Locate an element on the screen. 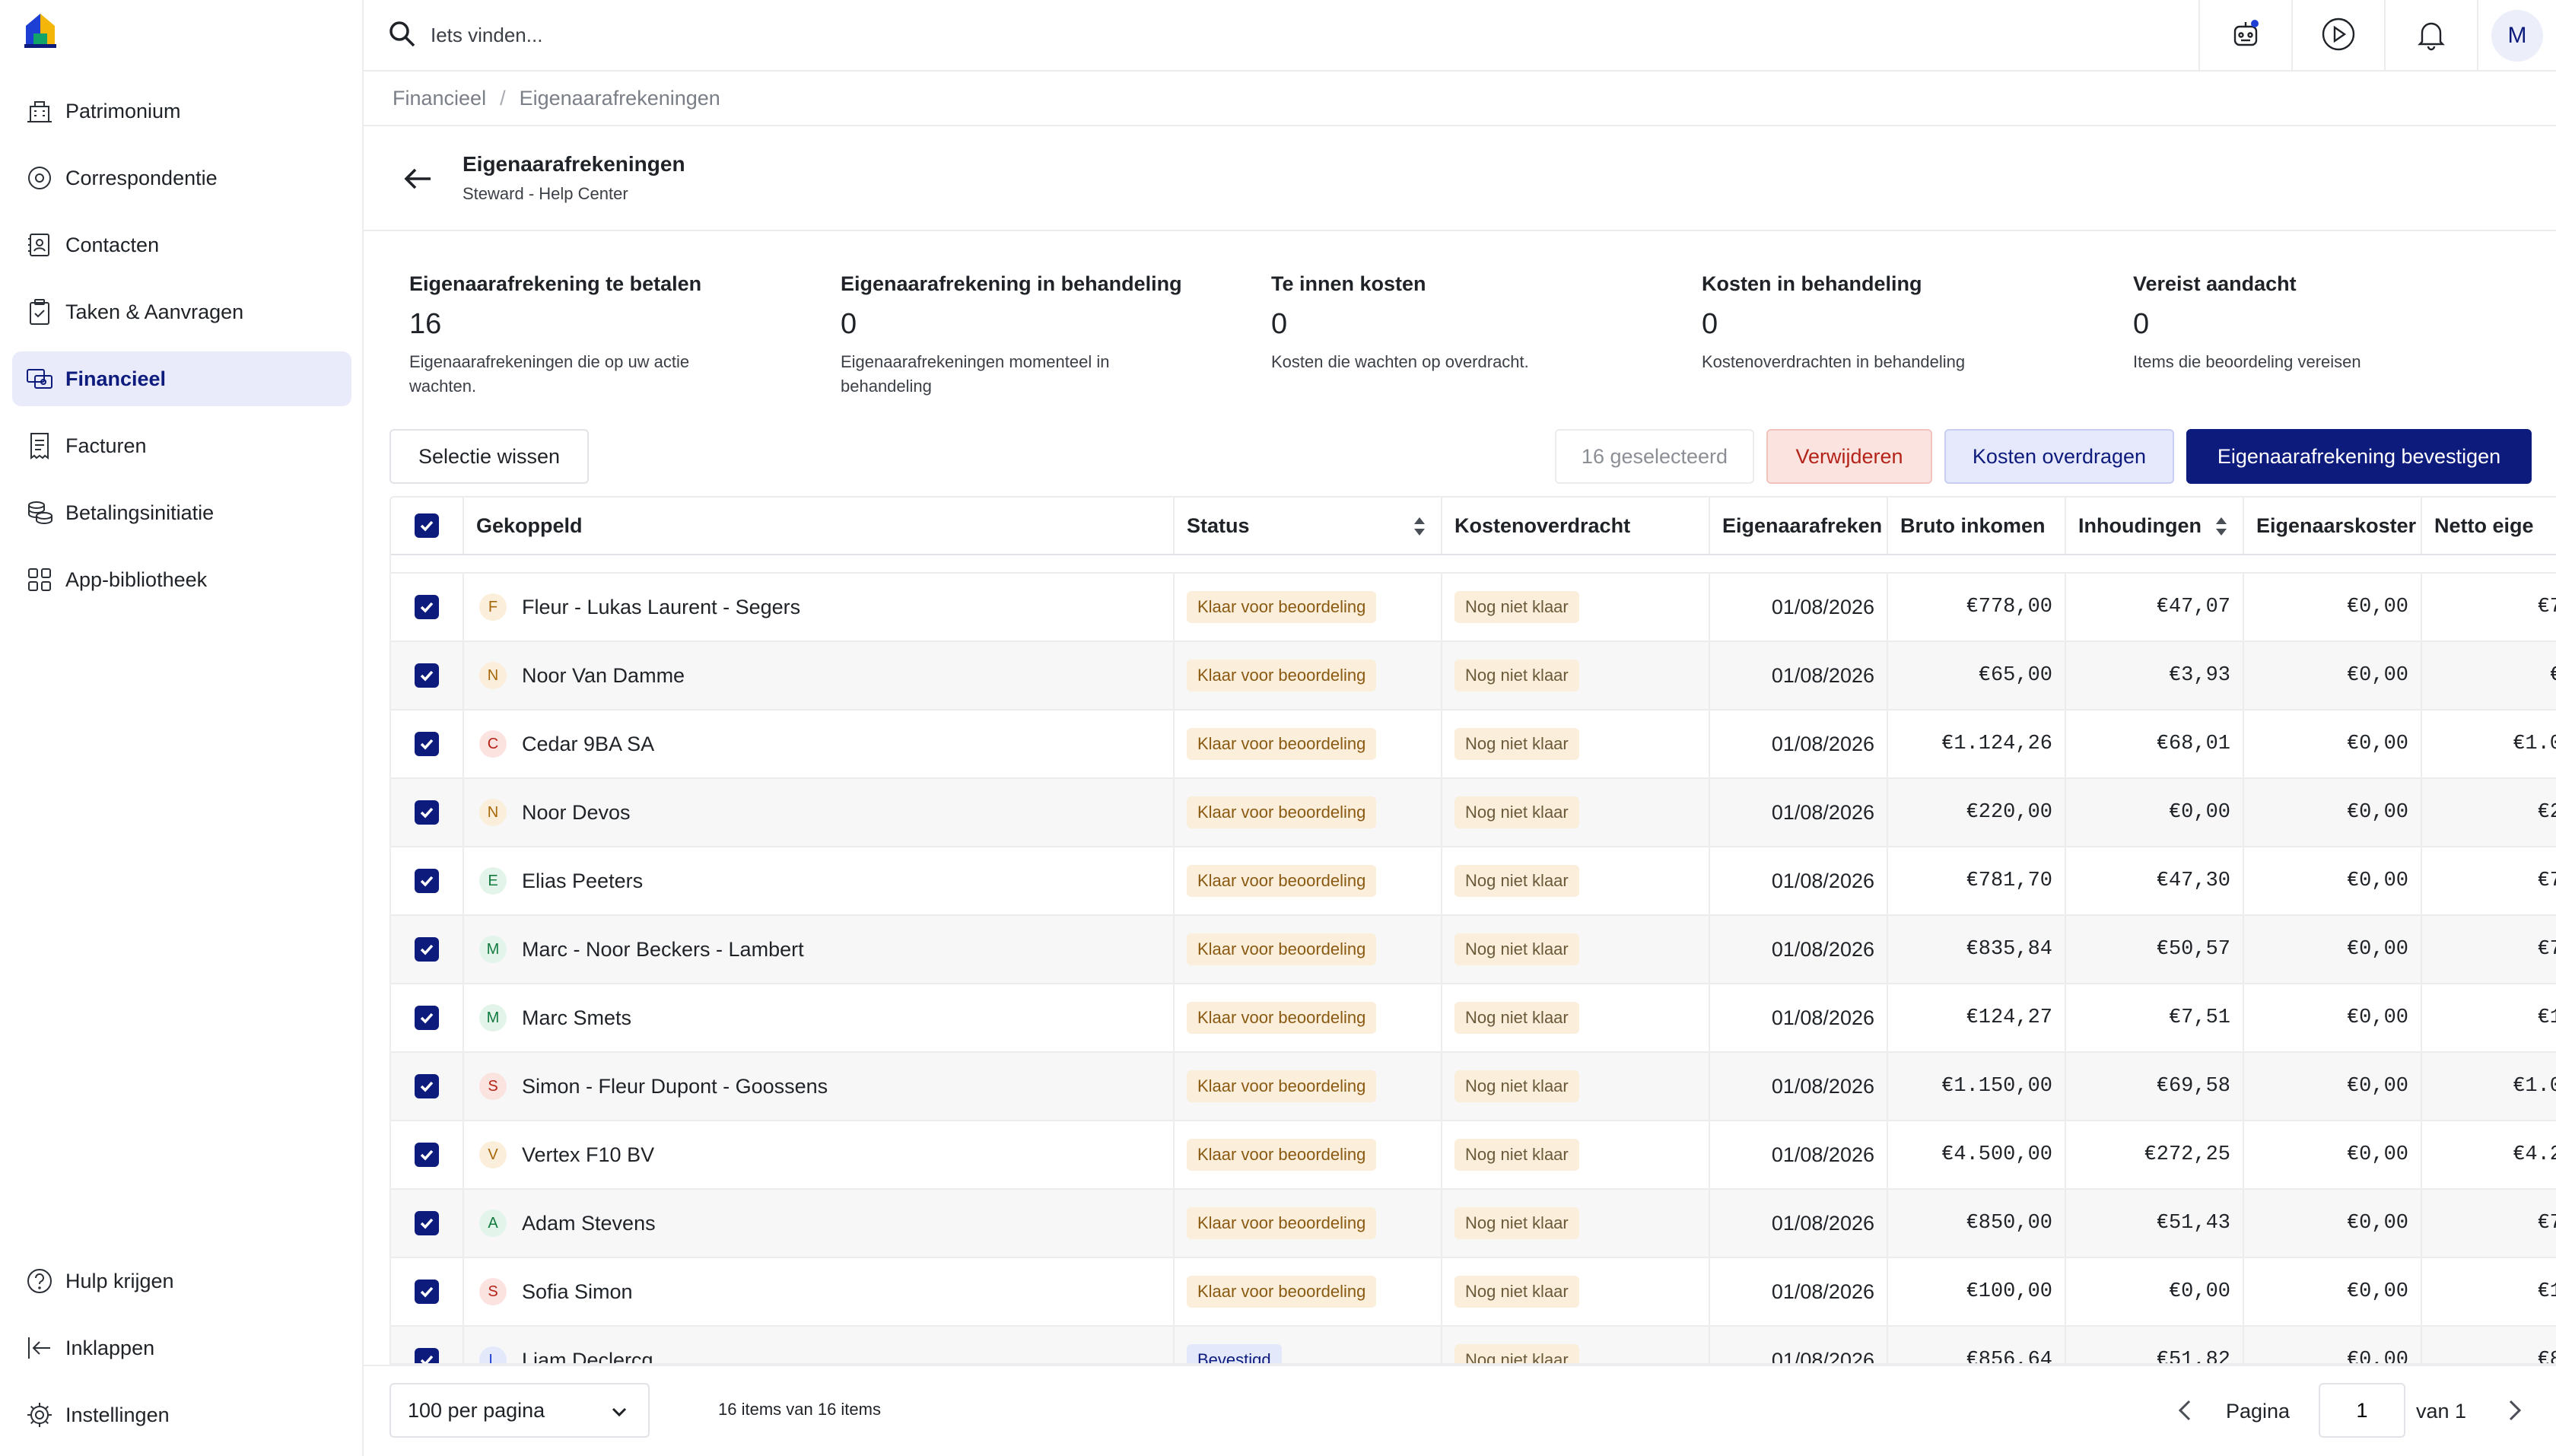  linked-name: Liam Declercq is located at coordinates (587, 1356).